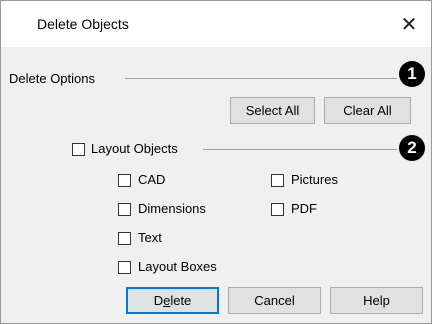 This screenshot has height=324, width=432. Describe the element at coordinates (124, 209) in the screenshot. I see `dimensions-checkbox` at that location.